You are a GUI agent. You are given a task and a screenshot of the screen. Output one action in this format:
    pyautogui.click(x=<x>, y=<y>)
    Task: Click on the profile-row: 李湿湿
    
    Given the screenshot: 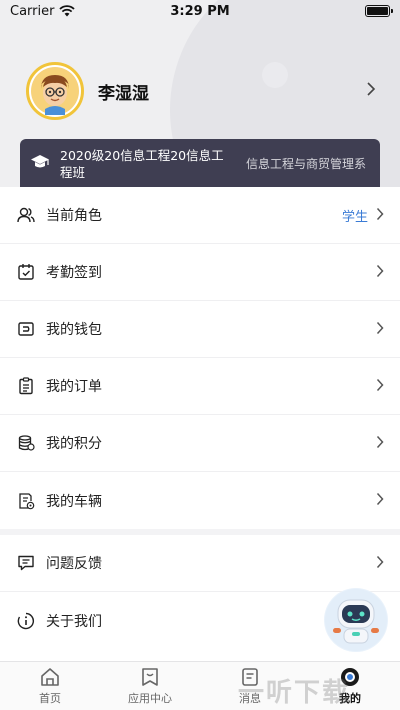 What is the action you would take?
    pyautogui.click(x=200, y=91)
    